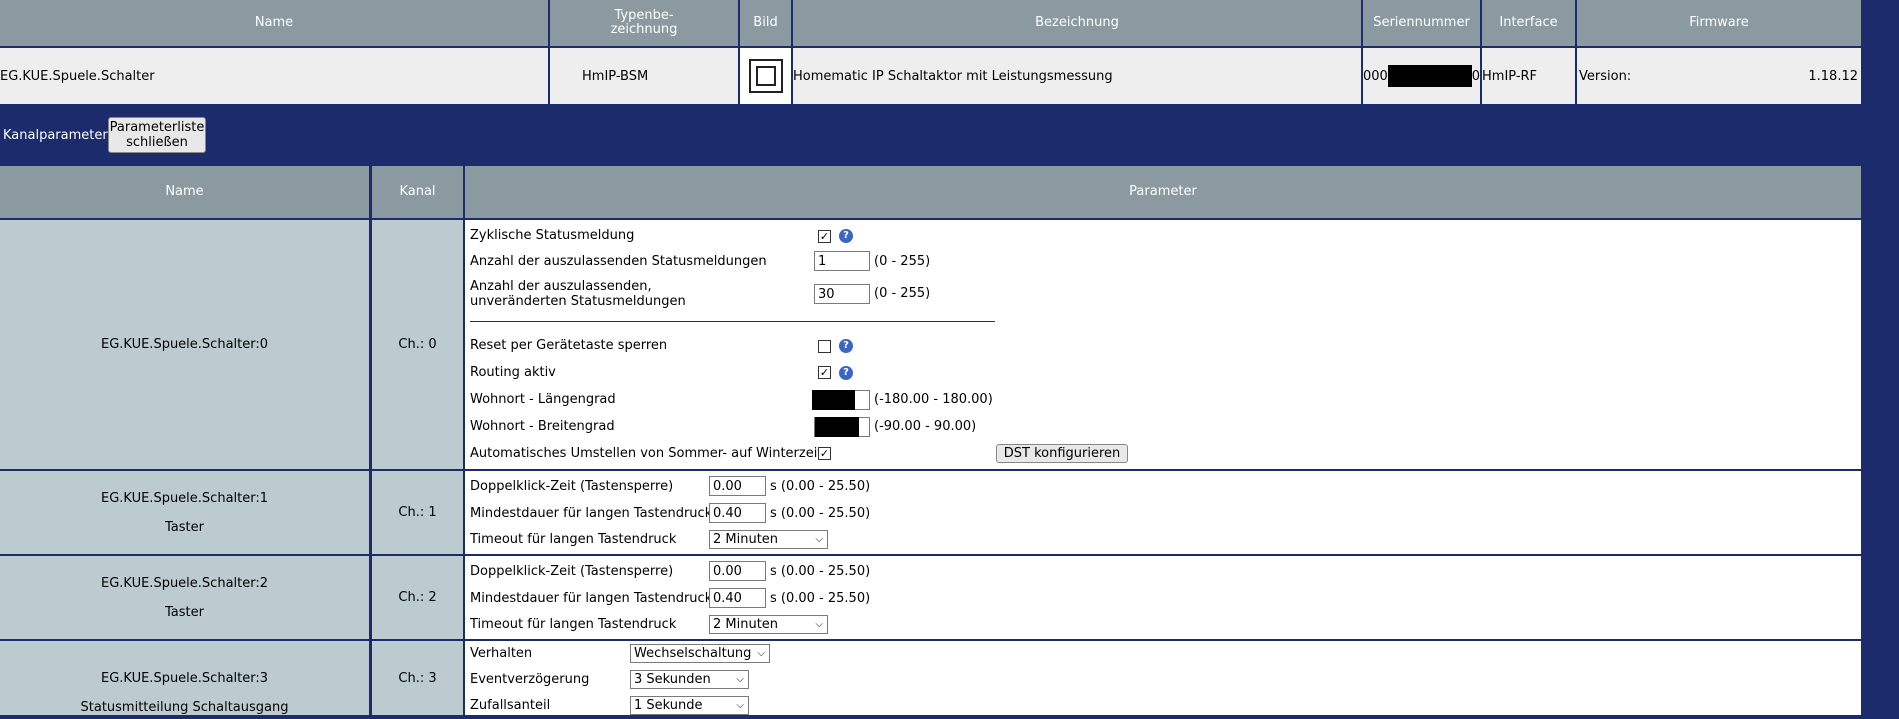 This screenshot has width=1899, height=719. I want to click on device-image, so click(765, 76).